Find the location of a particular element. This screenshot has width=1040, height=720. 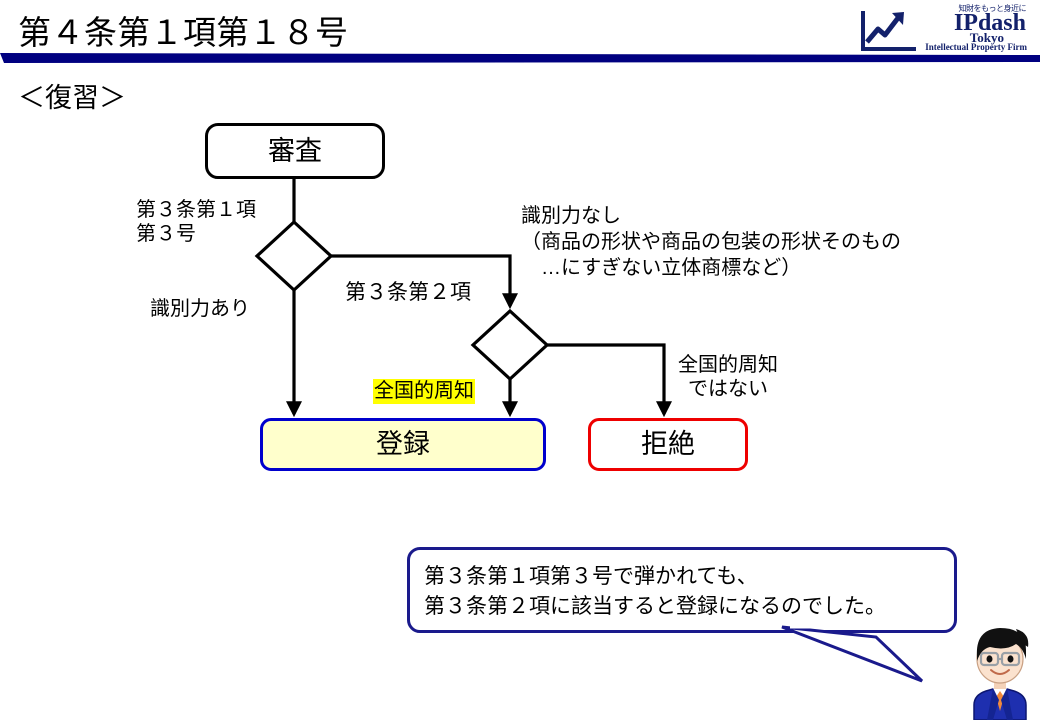

flow-label-distinctive-yes: 識別力あり is located at coordinates (200, 309).